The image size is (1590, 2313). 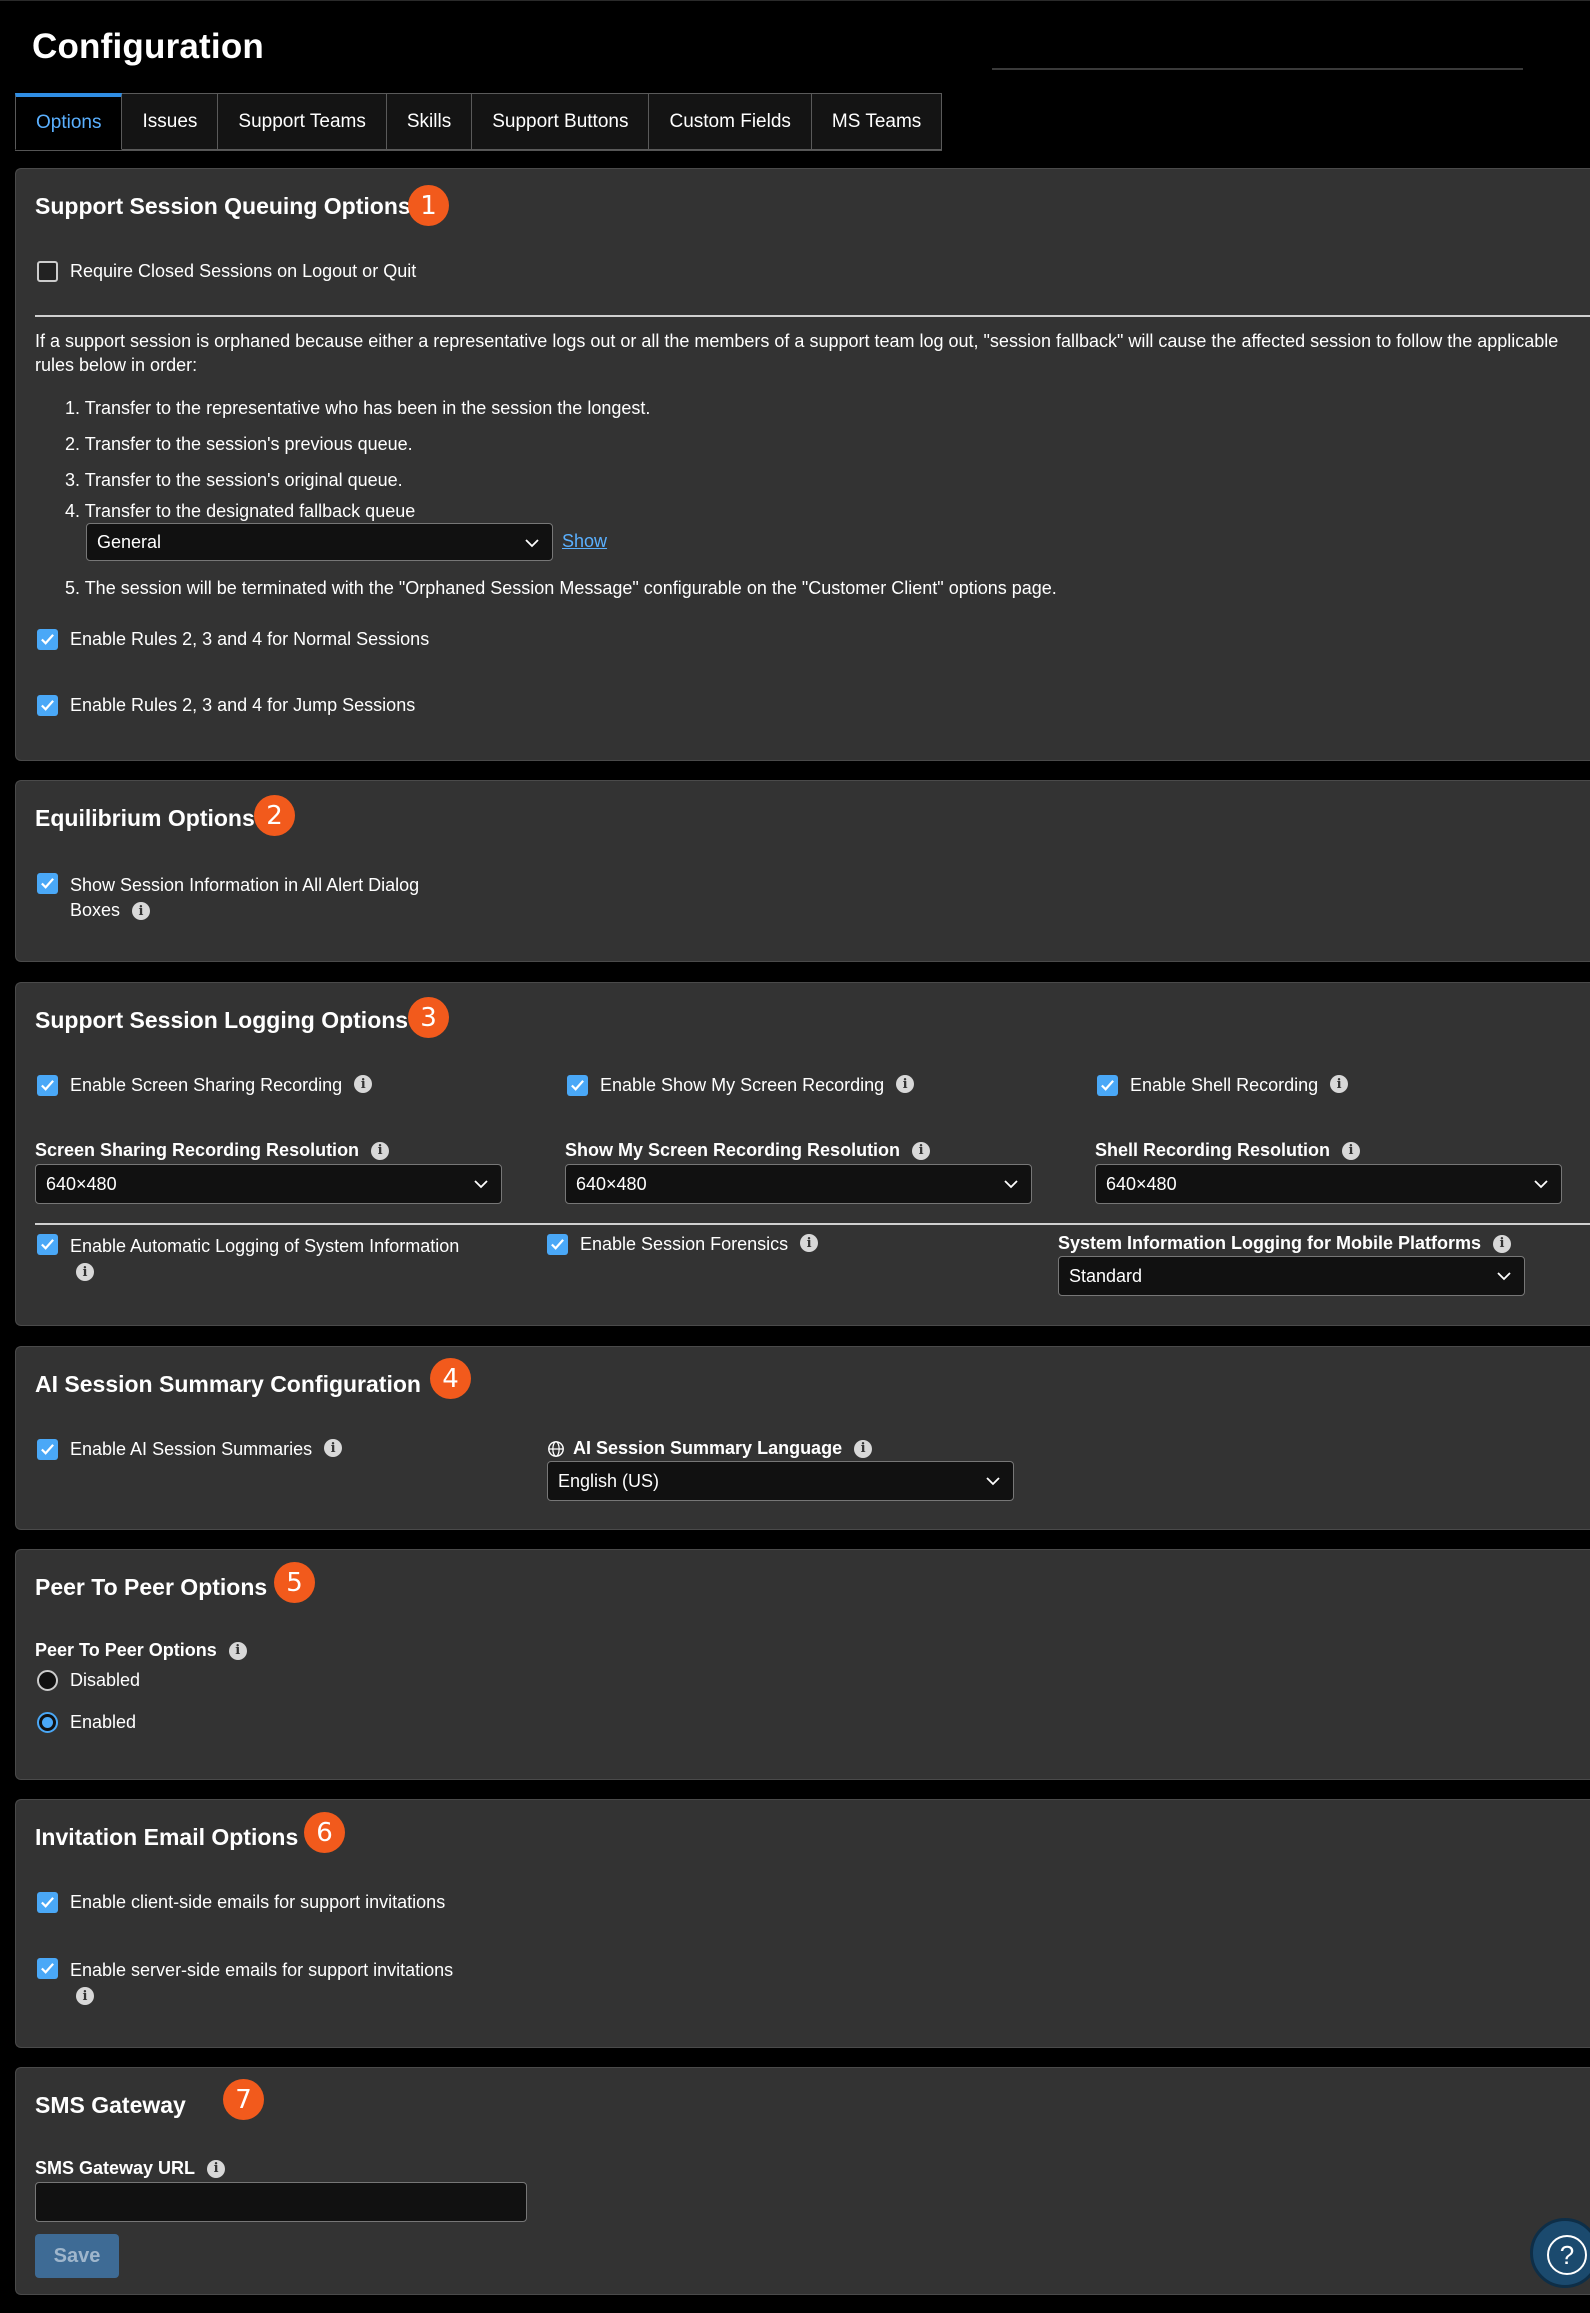 What do you see at coordinates (281, 2202) in the screenshot?
I see `sms-url-input` at bounding box center [281, 2202].